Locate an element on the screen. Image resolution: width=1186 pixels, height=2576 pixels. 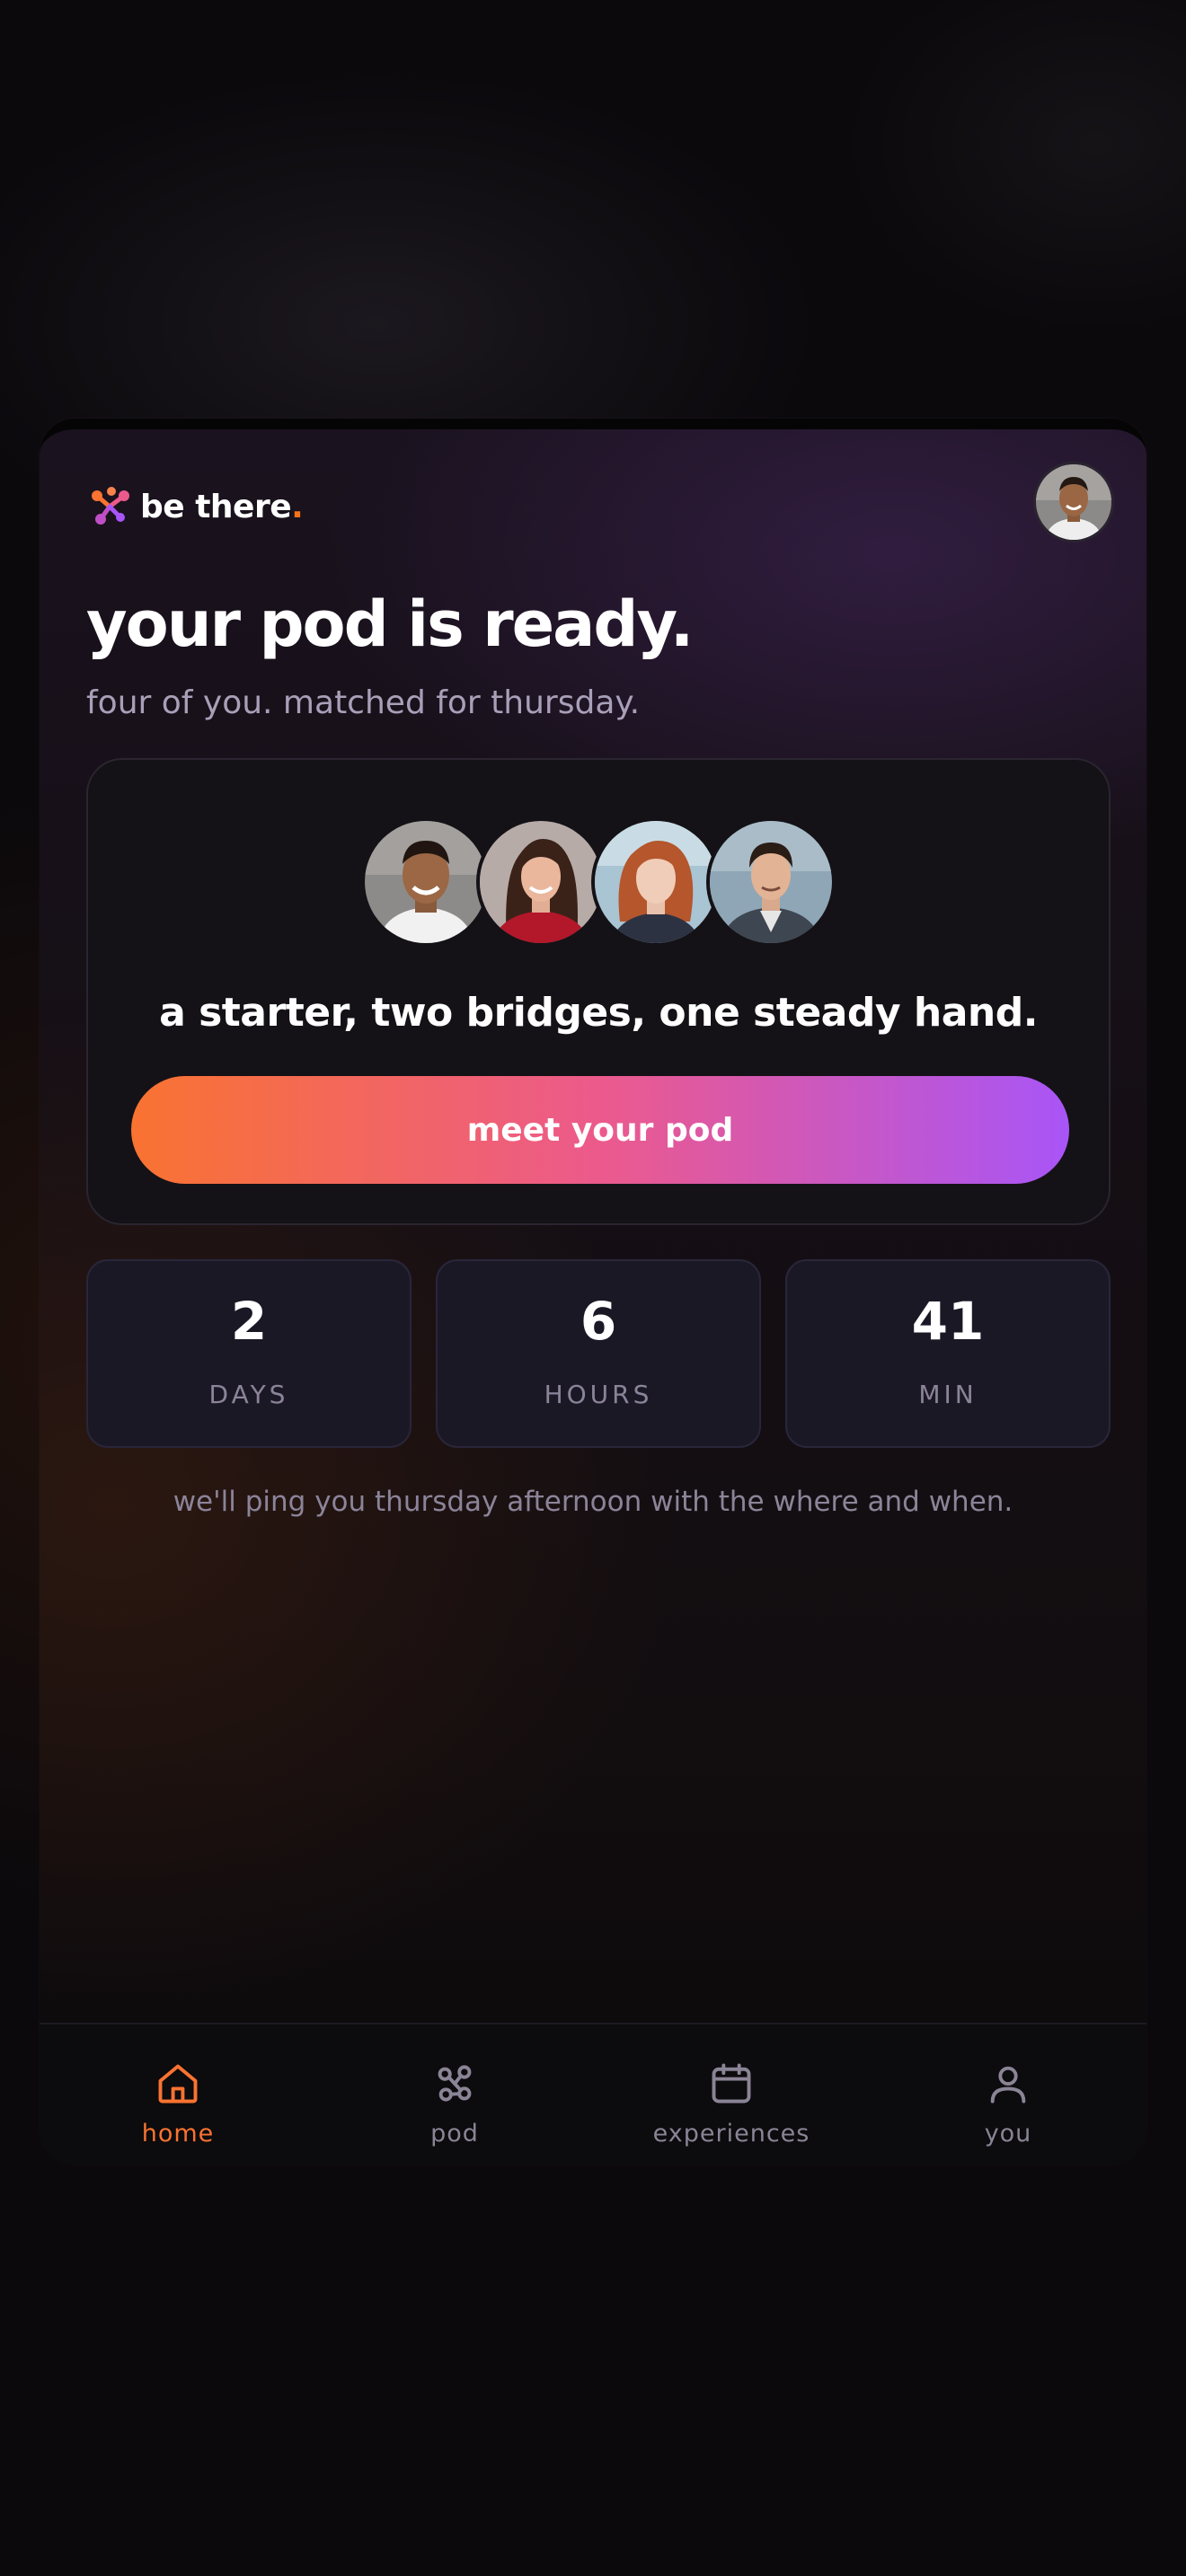
tab-home: home is located at coordinates (178, 2095).